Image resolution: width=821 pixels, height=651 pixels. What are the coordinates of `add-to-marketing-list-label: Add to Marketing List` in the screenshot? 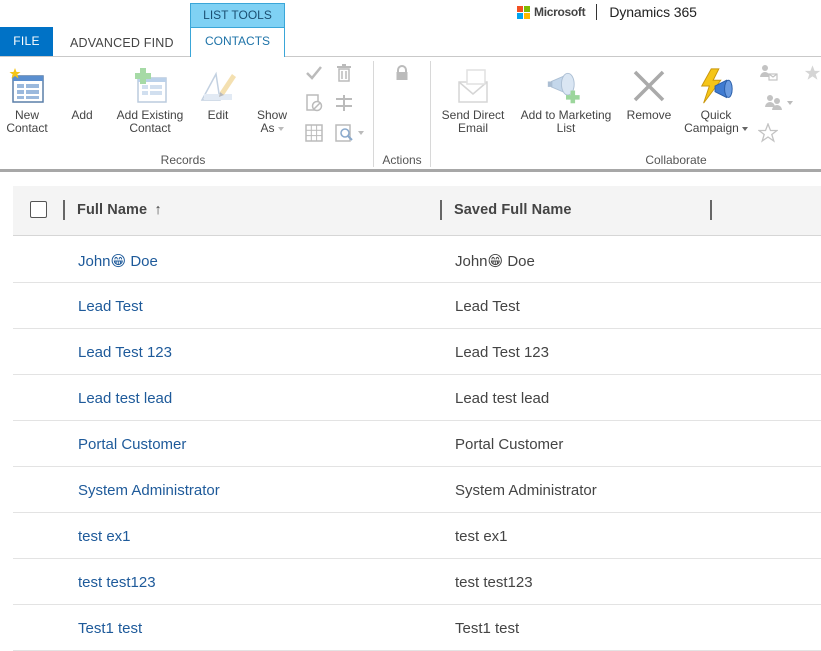 It's located at (566, 121).